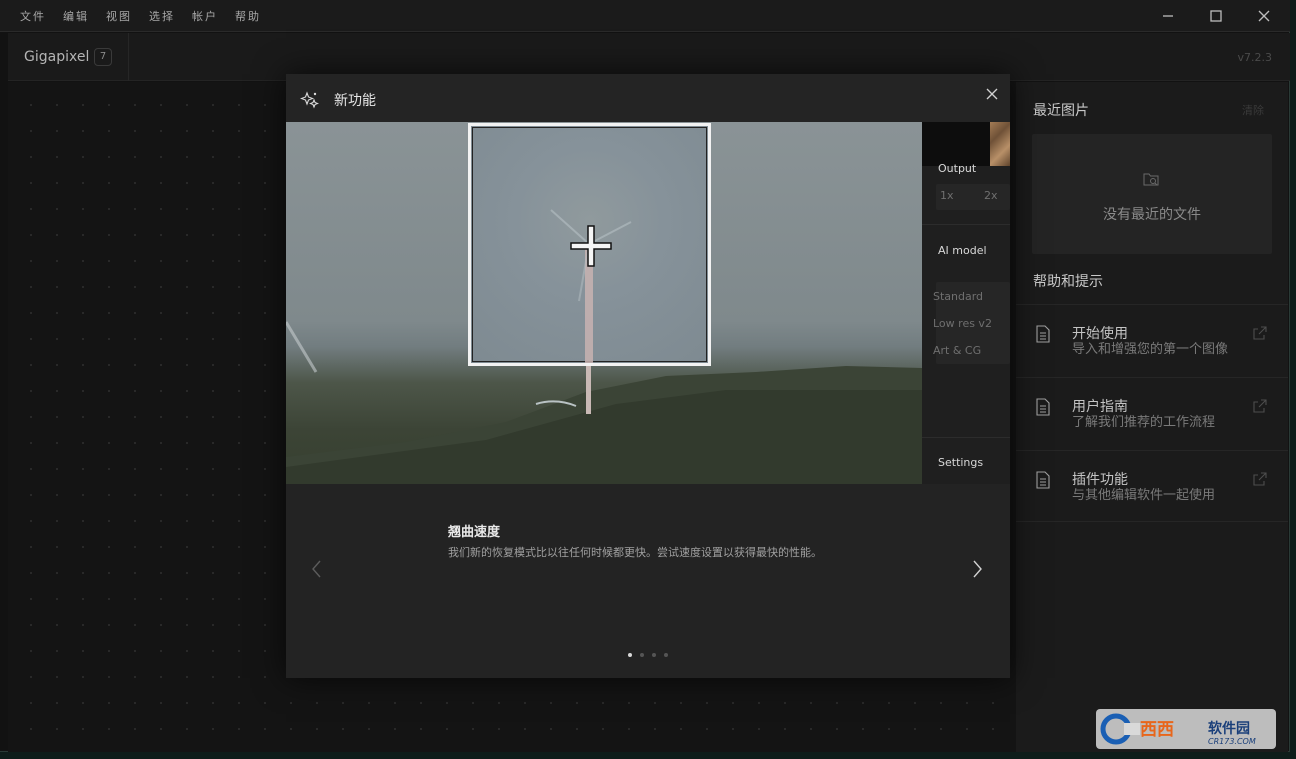 Image resolution: width=1296 pixels, height=759 pixels. I want to click on menu-edit: 编辑, so click(76, 16).